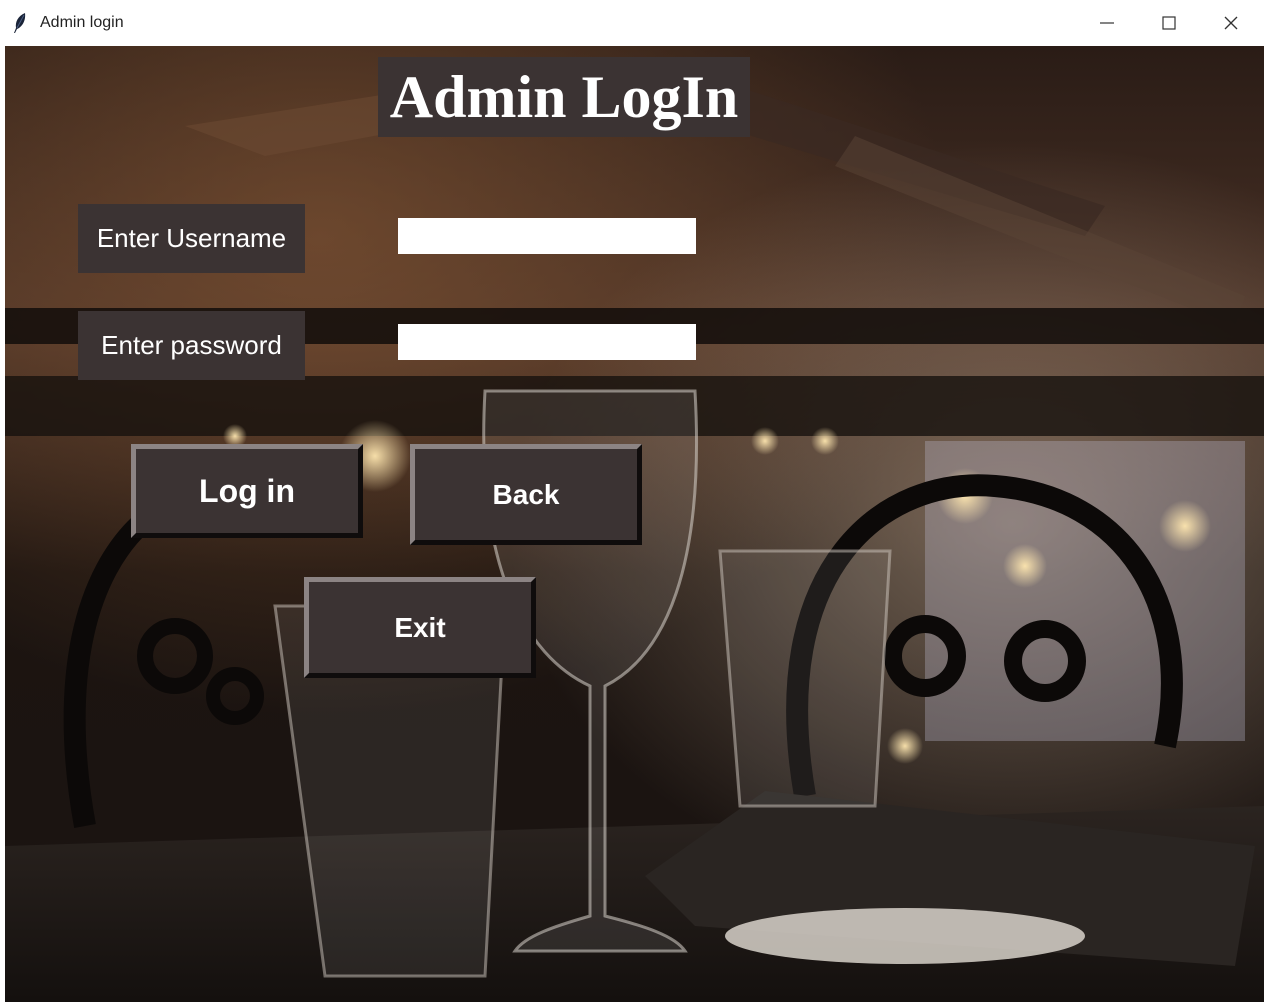  I want to click on page-title: Admin LogIn, so click(564, 97).